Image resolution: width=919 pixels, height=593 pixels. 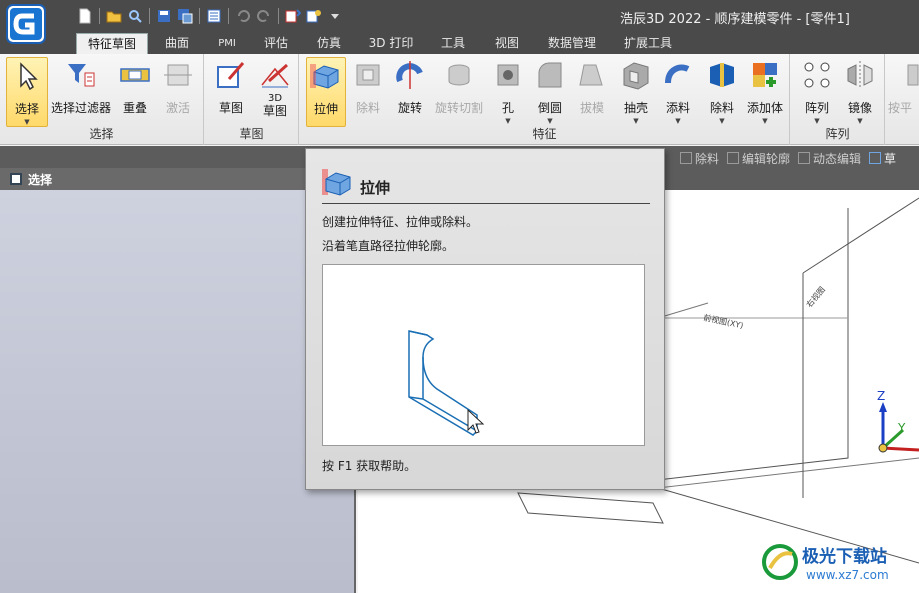 What do you see at coordinates (368, 92) in the screenshot?
I see `cut-button: 除料` at bounding box center [368, 92].